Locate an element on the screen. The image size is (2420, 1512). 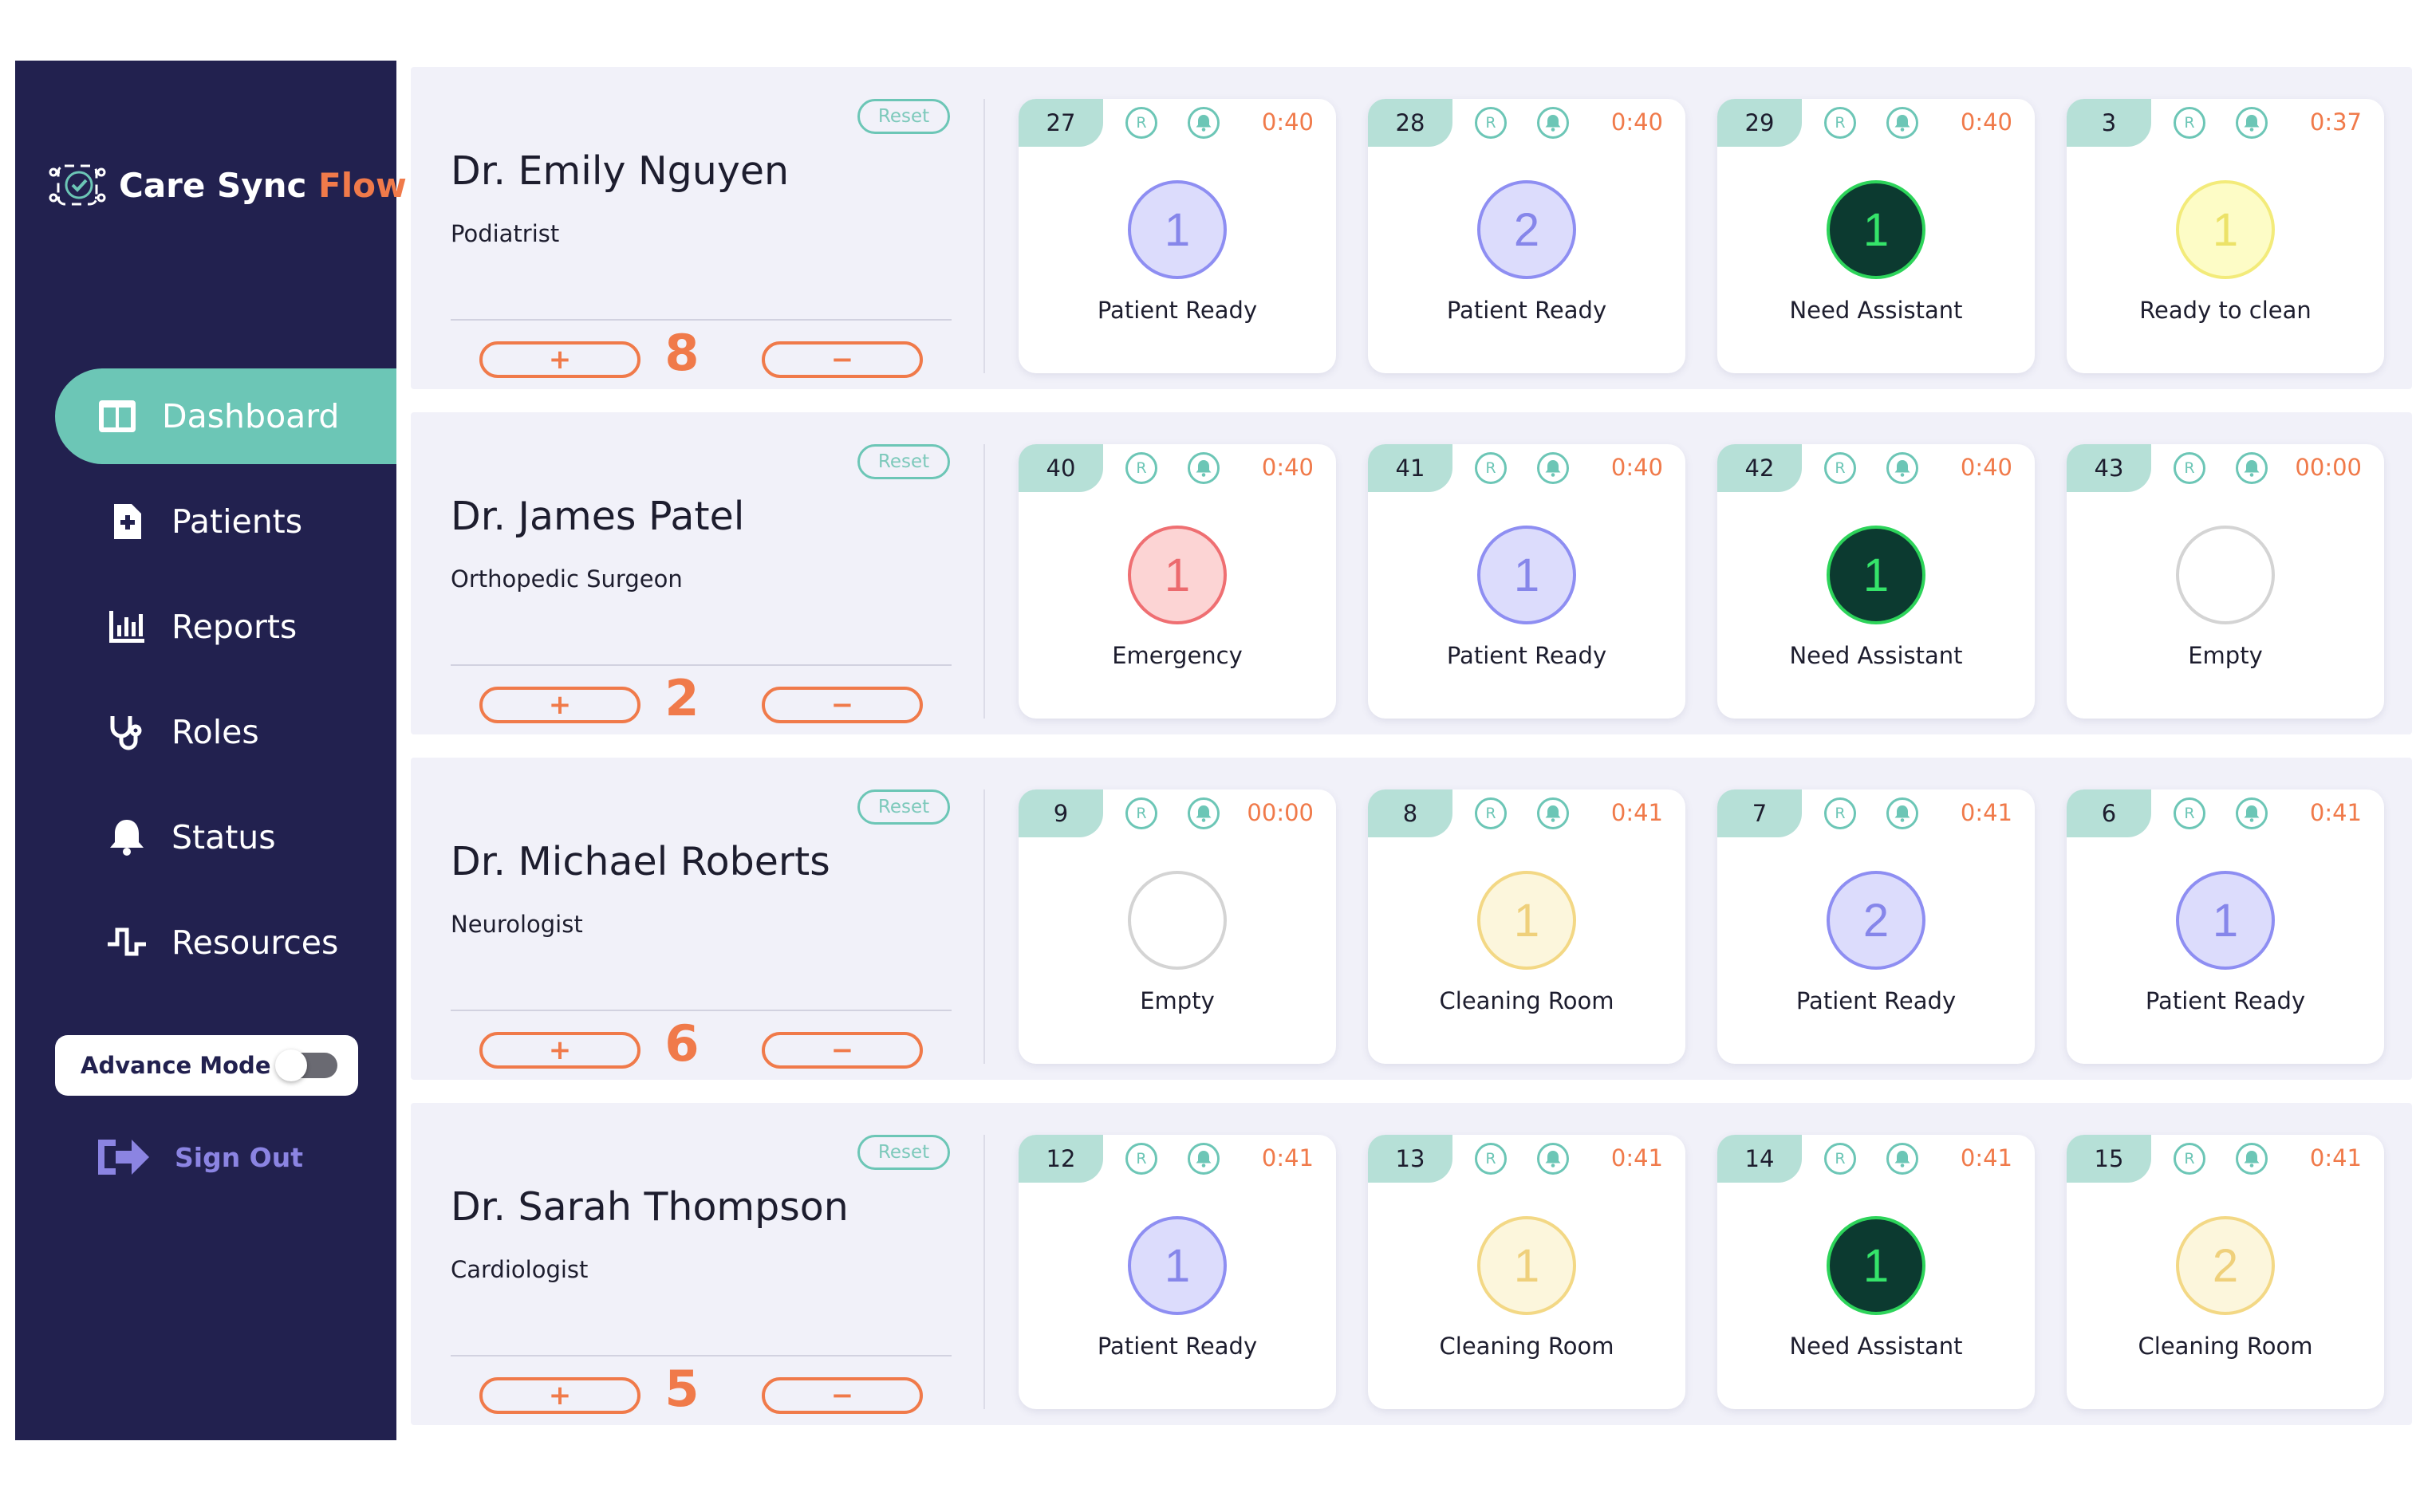
room-card: 14 R 0:41 1 Need Assistant is located at coordinates (1876, 1272).